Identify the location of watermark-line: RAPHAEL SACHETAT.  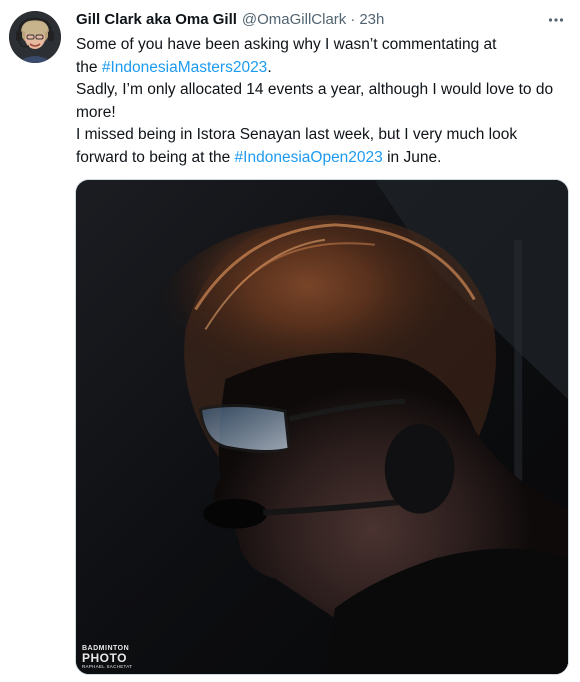
(107, 666).